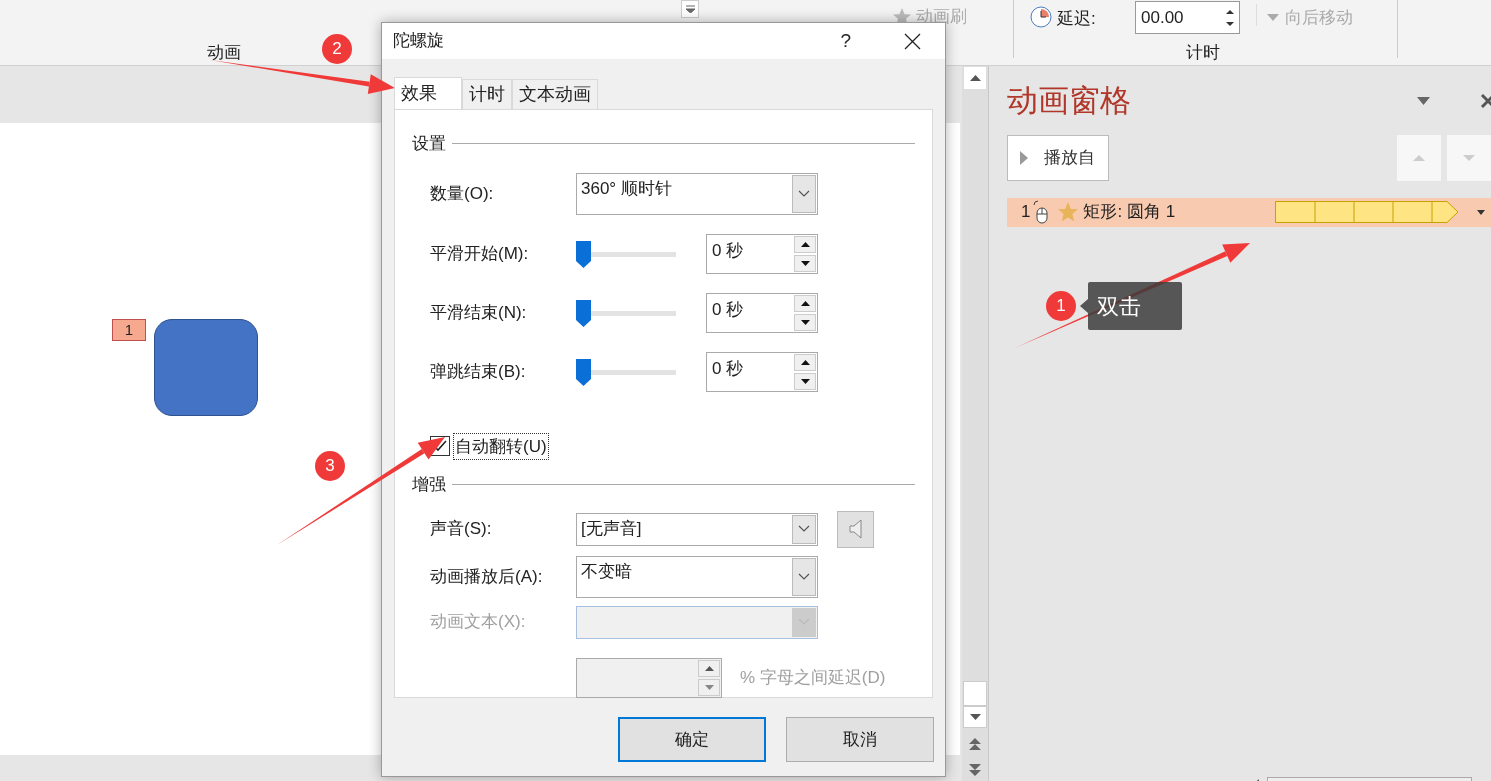 The width and height of the screenshot is (1491, 781). I want to click on dropdown: [无声音], so click(697, 529).